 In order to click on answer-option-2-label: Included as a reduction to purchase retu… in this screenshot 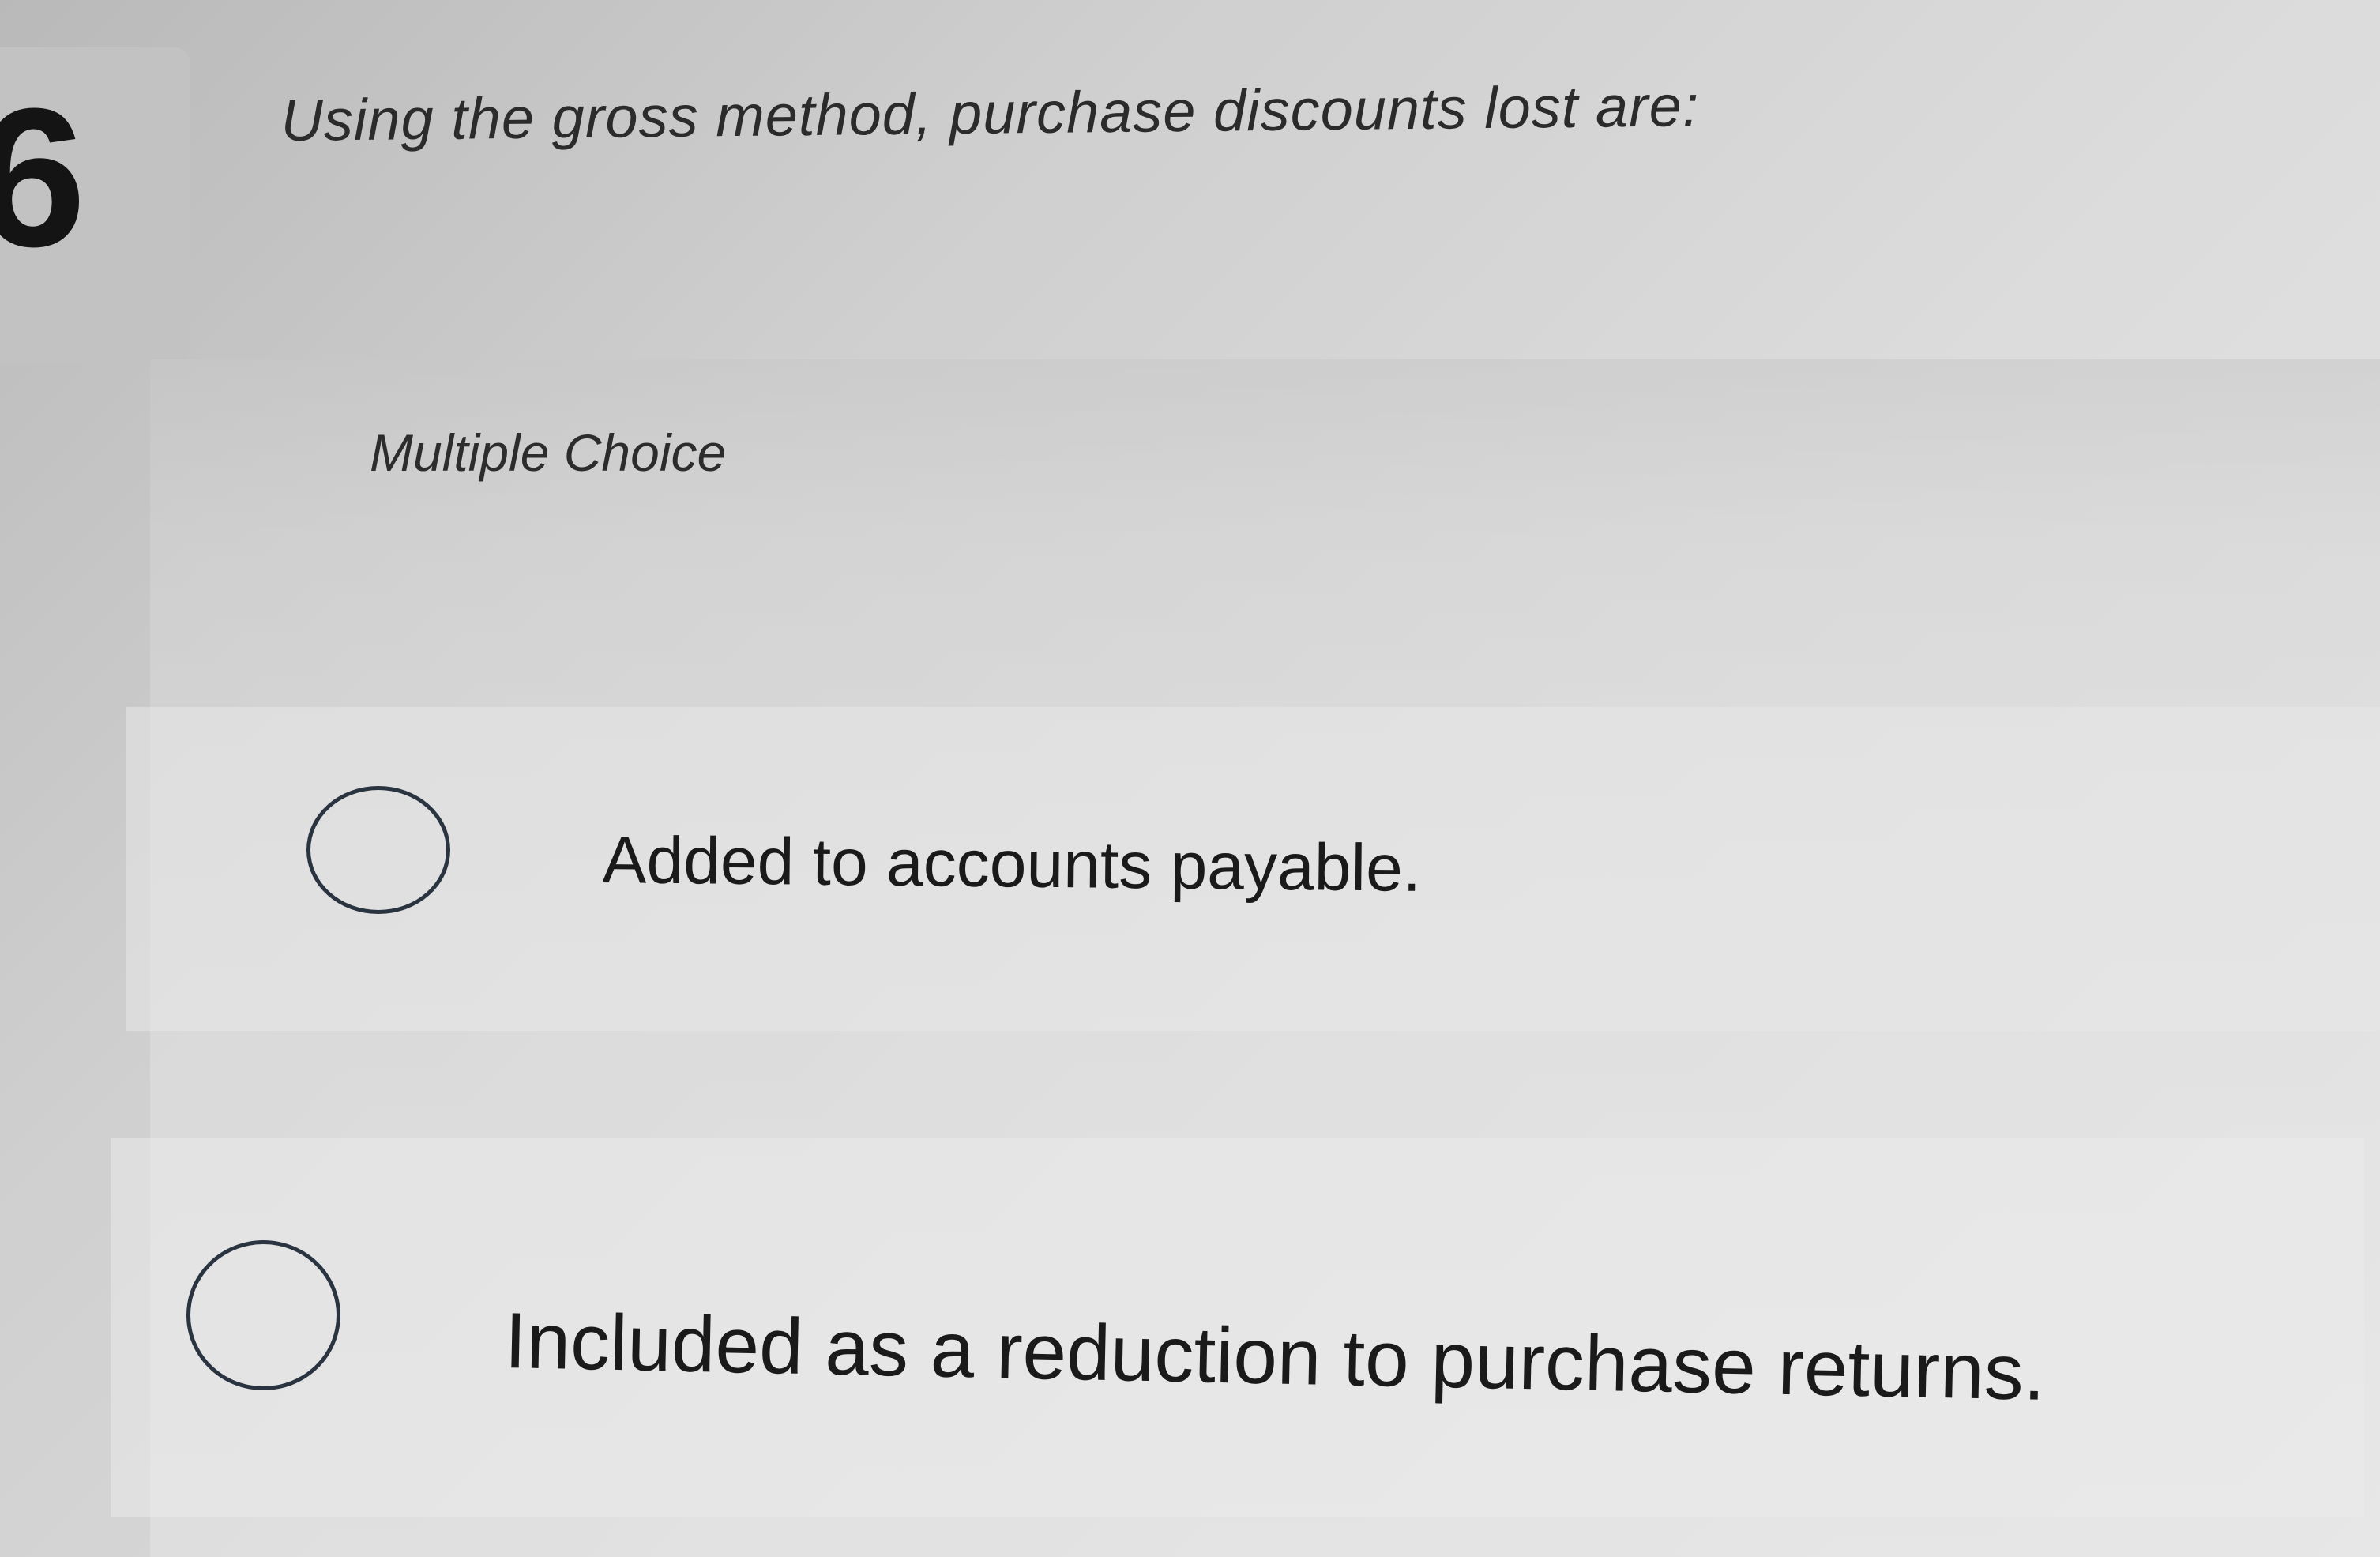, I will do `click(1275, 1356)`.